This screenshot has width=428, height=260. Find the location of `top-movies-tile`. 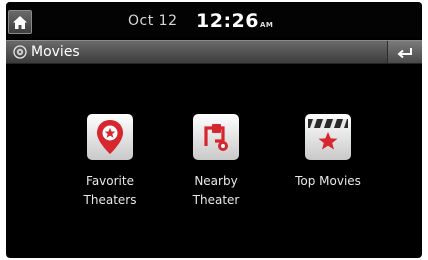

top-movies-tile is located at coordinates (328, 137).